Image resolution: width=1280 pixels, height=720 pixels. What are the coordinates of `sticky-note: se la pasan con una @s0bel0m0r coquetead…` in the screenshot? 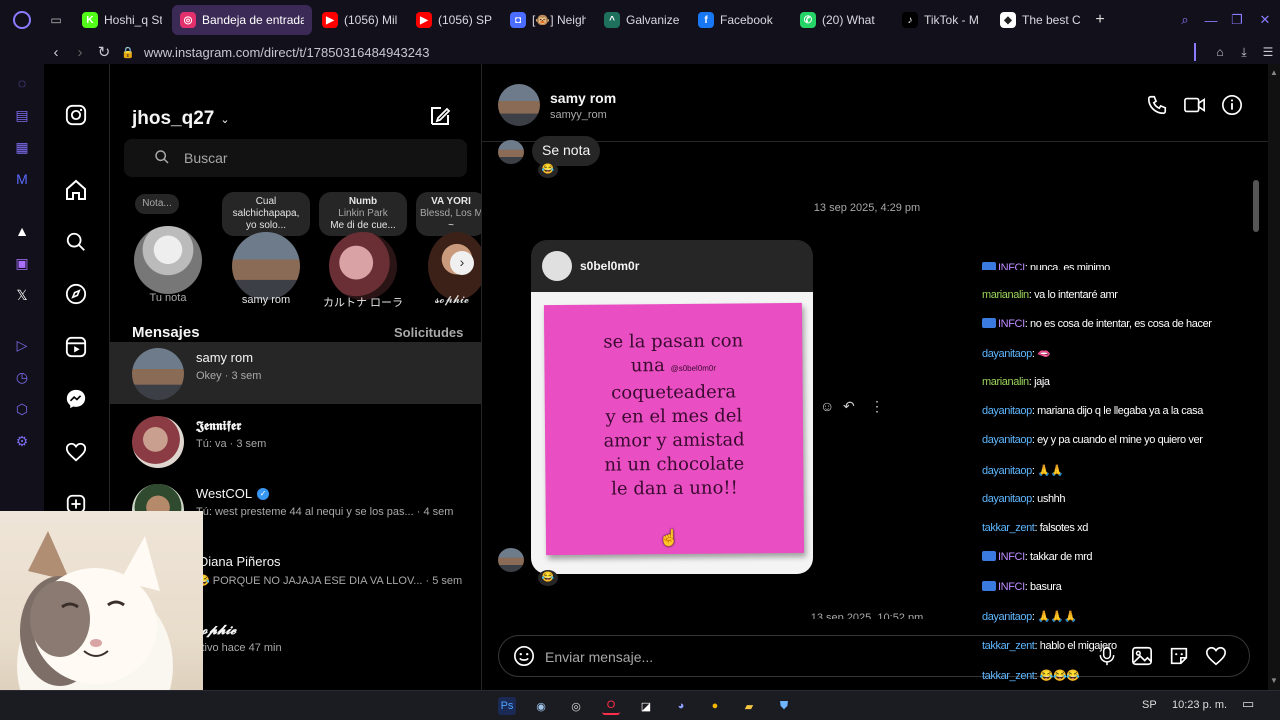 It's located at (674, 429).